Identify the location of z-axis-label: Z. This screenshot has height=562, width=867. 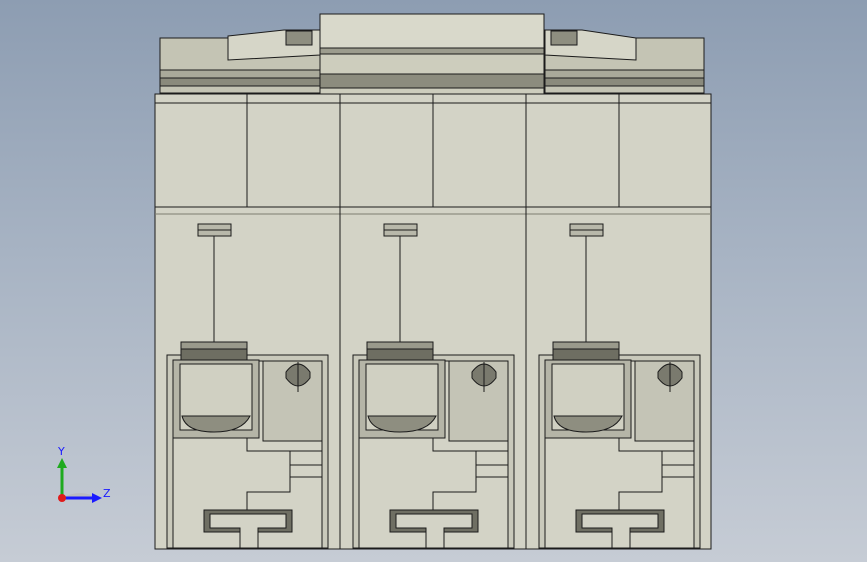
(107, 493).